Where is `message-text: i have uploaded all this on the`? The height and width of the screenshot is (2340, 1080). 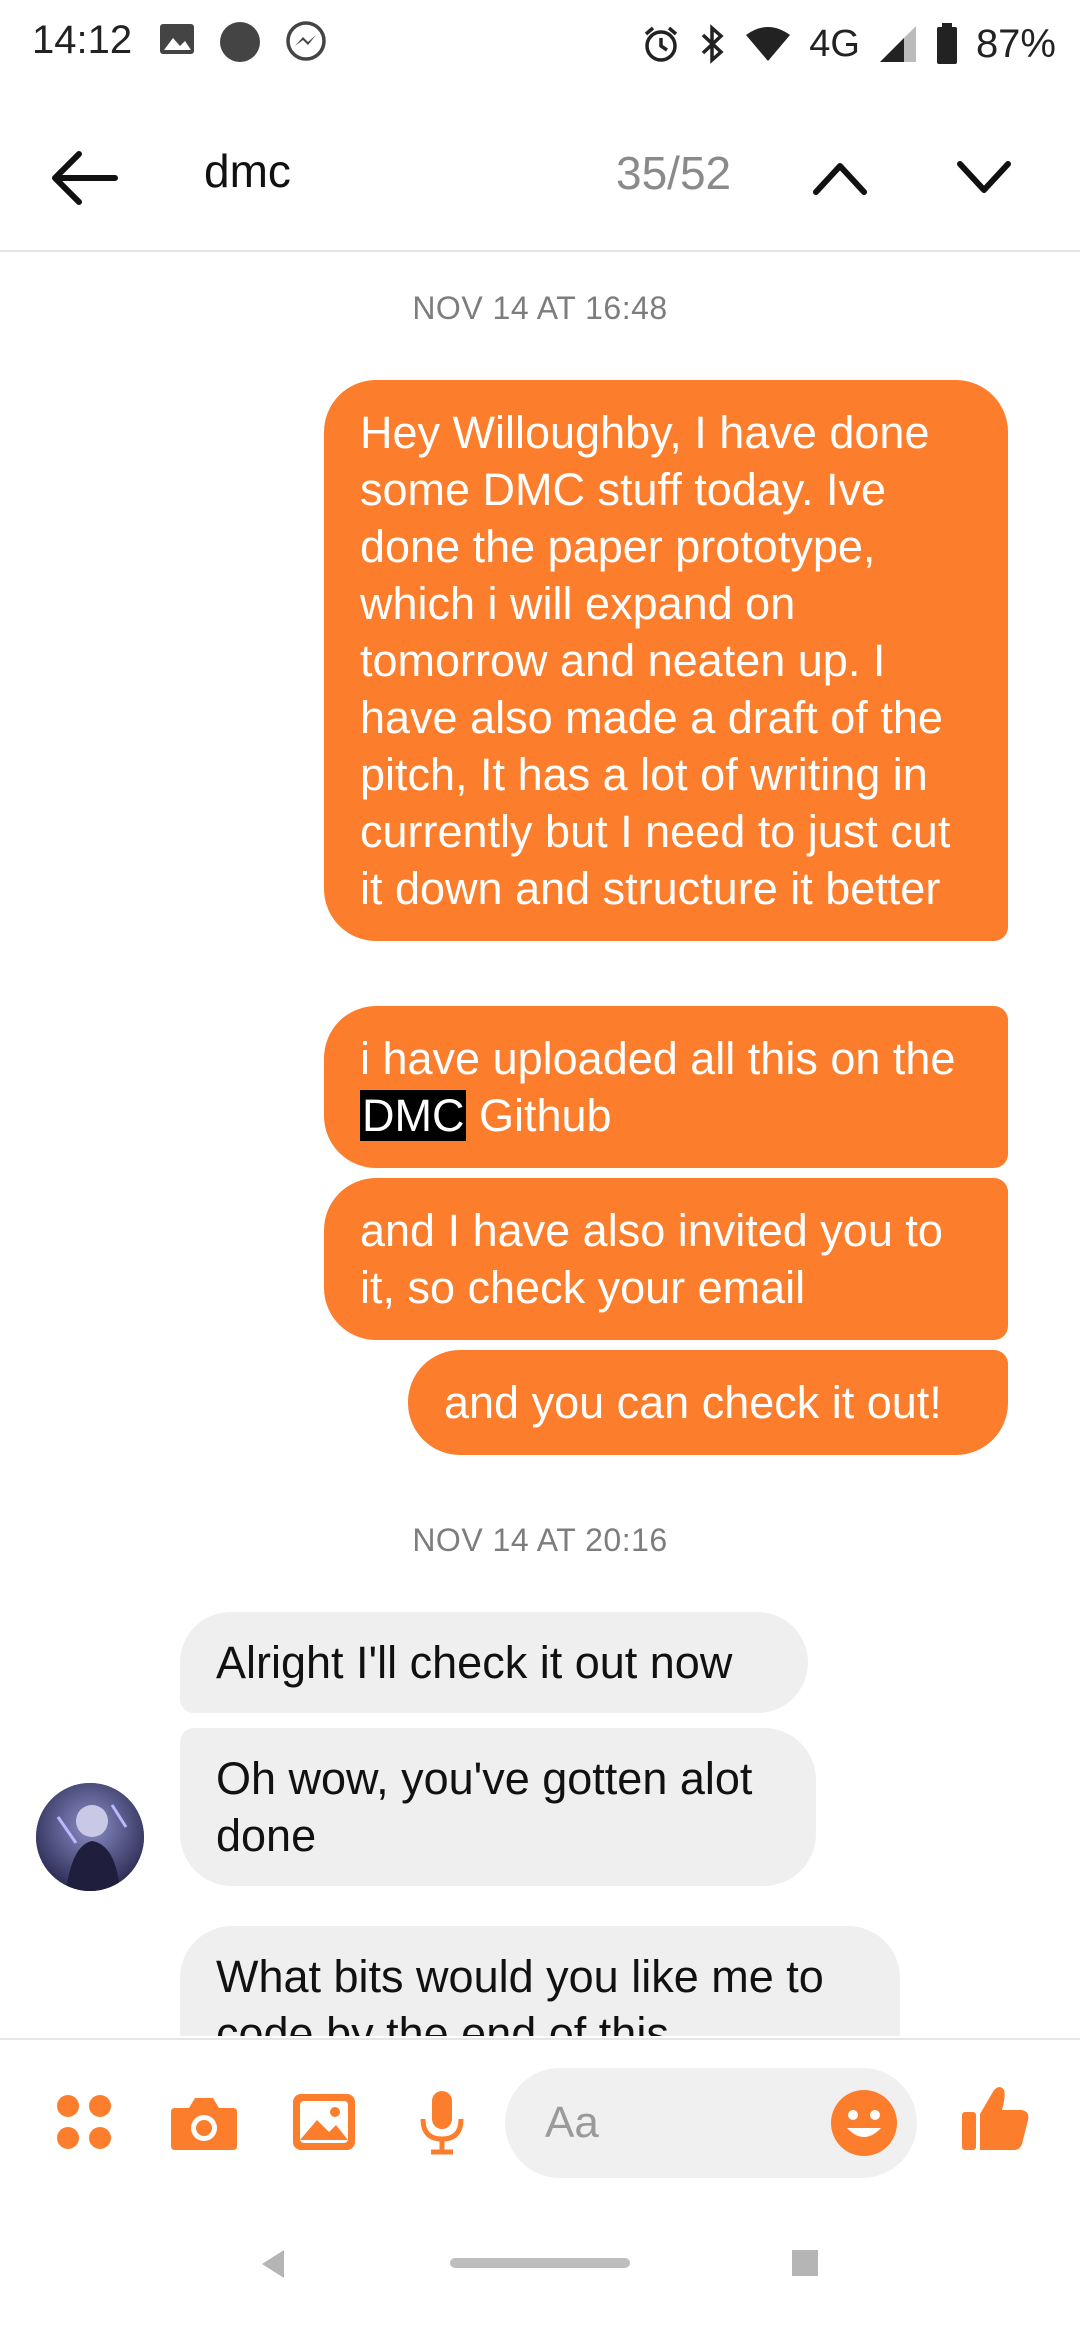
message-text: i have uploaded all this on the is located at coordinates (658, 1058).